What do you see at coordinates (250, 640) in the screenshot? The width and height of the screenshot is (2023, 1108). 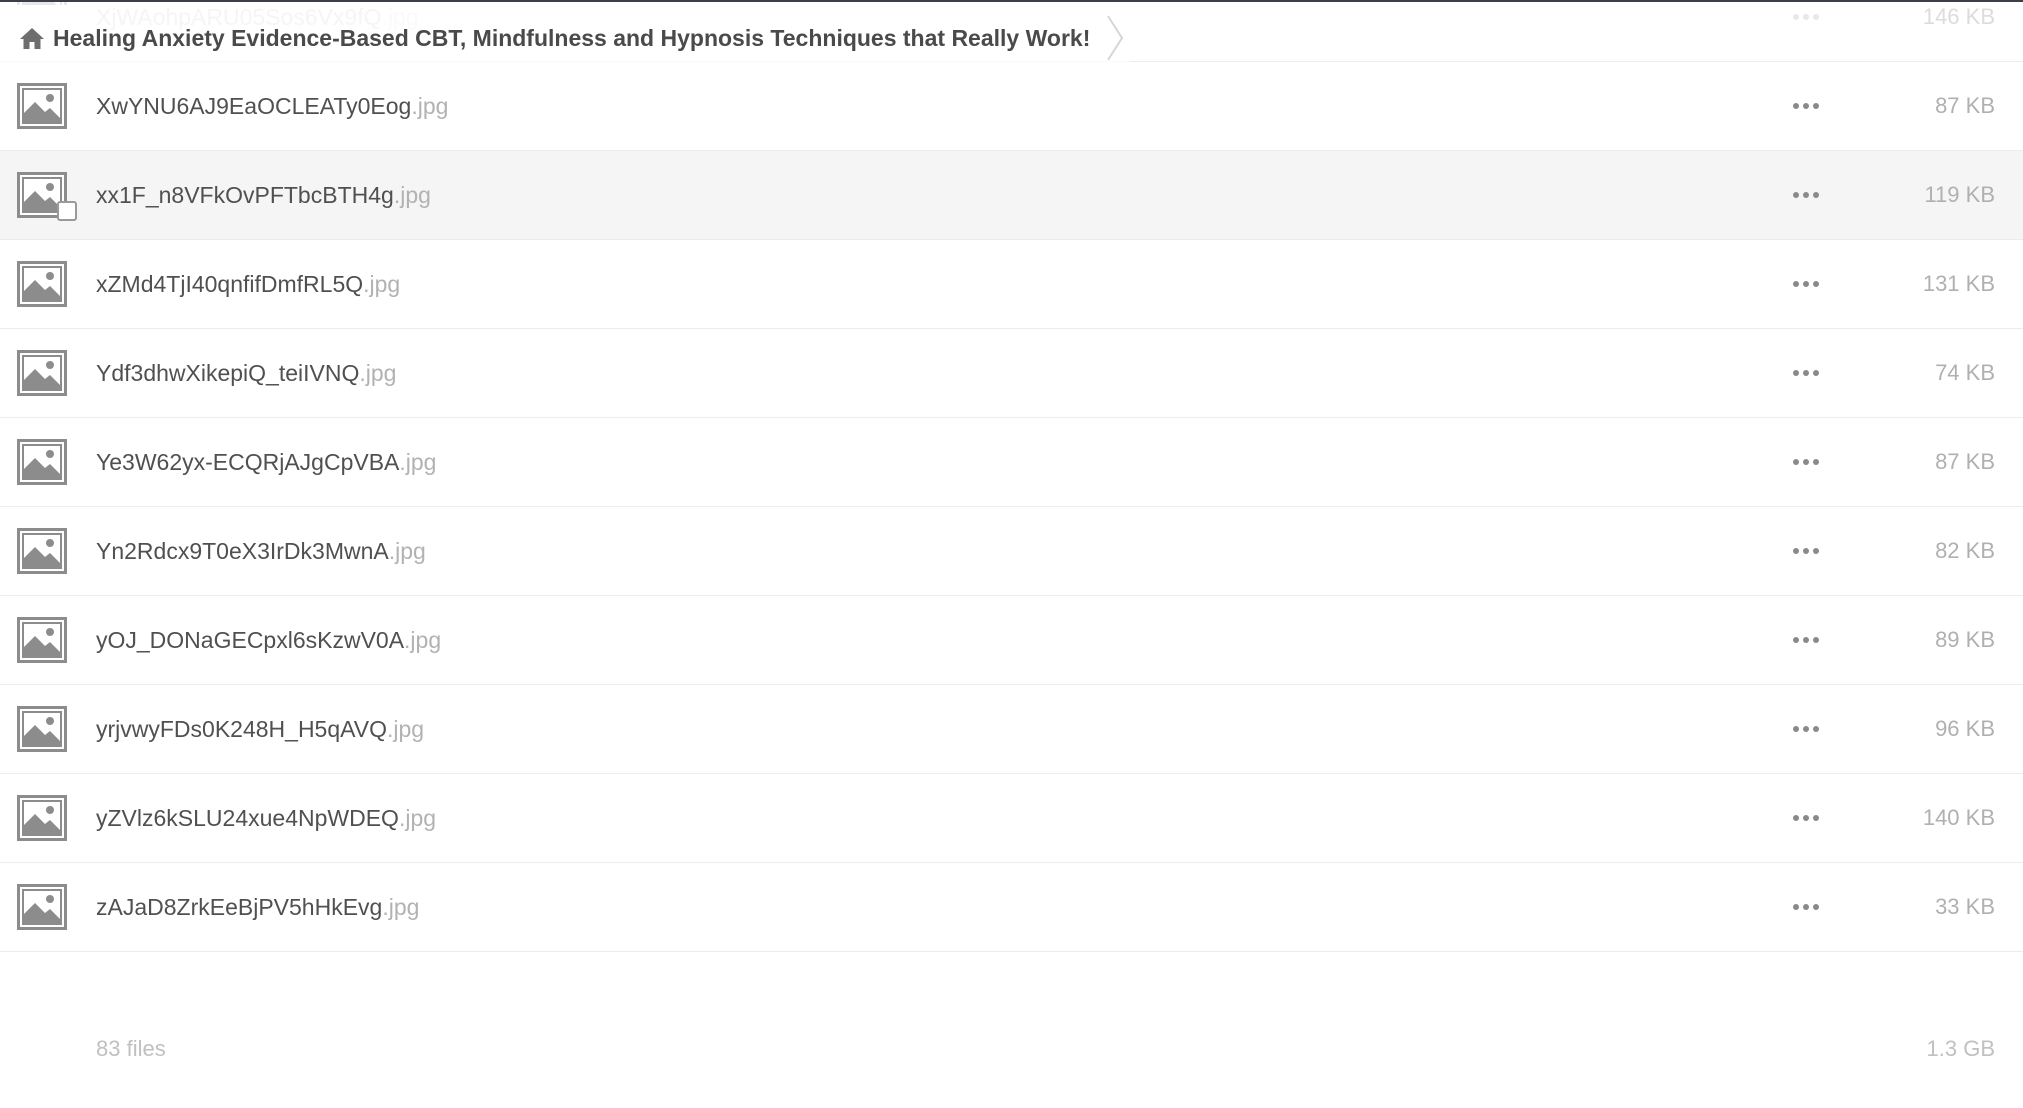 I see `file-name-base: yOJ_DONaGECpxl6sKzwV0A` at bounding box center [250, 640].